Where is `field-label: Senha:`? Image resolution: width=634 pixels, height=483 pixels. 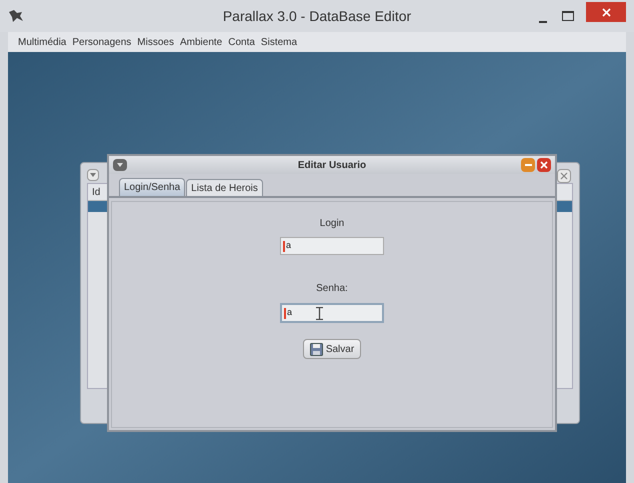
field-label: Senha: is located at coordinates (332, 289).